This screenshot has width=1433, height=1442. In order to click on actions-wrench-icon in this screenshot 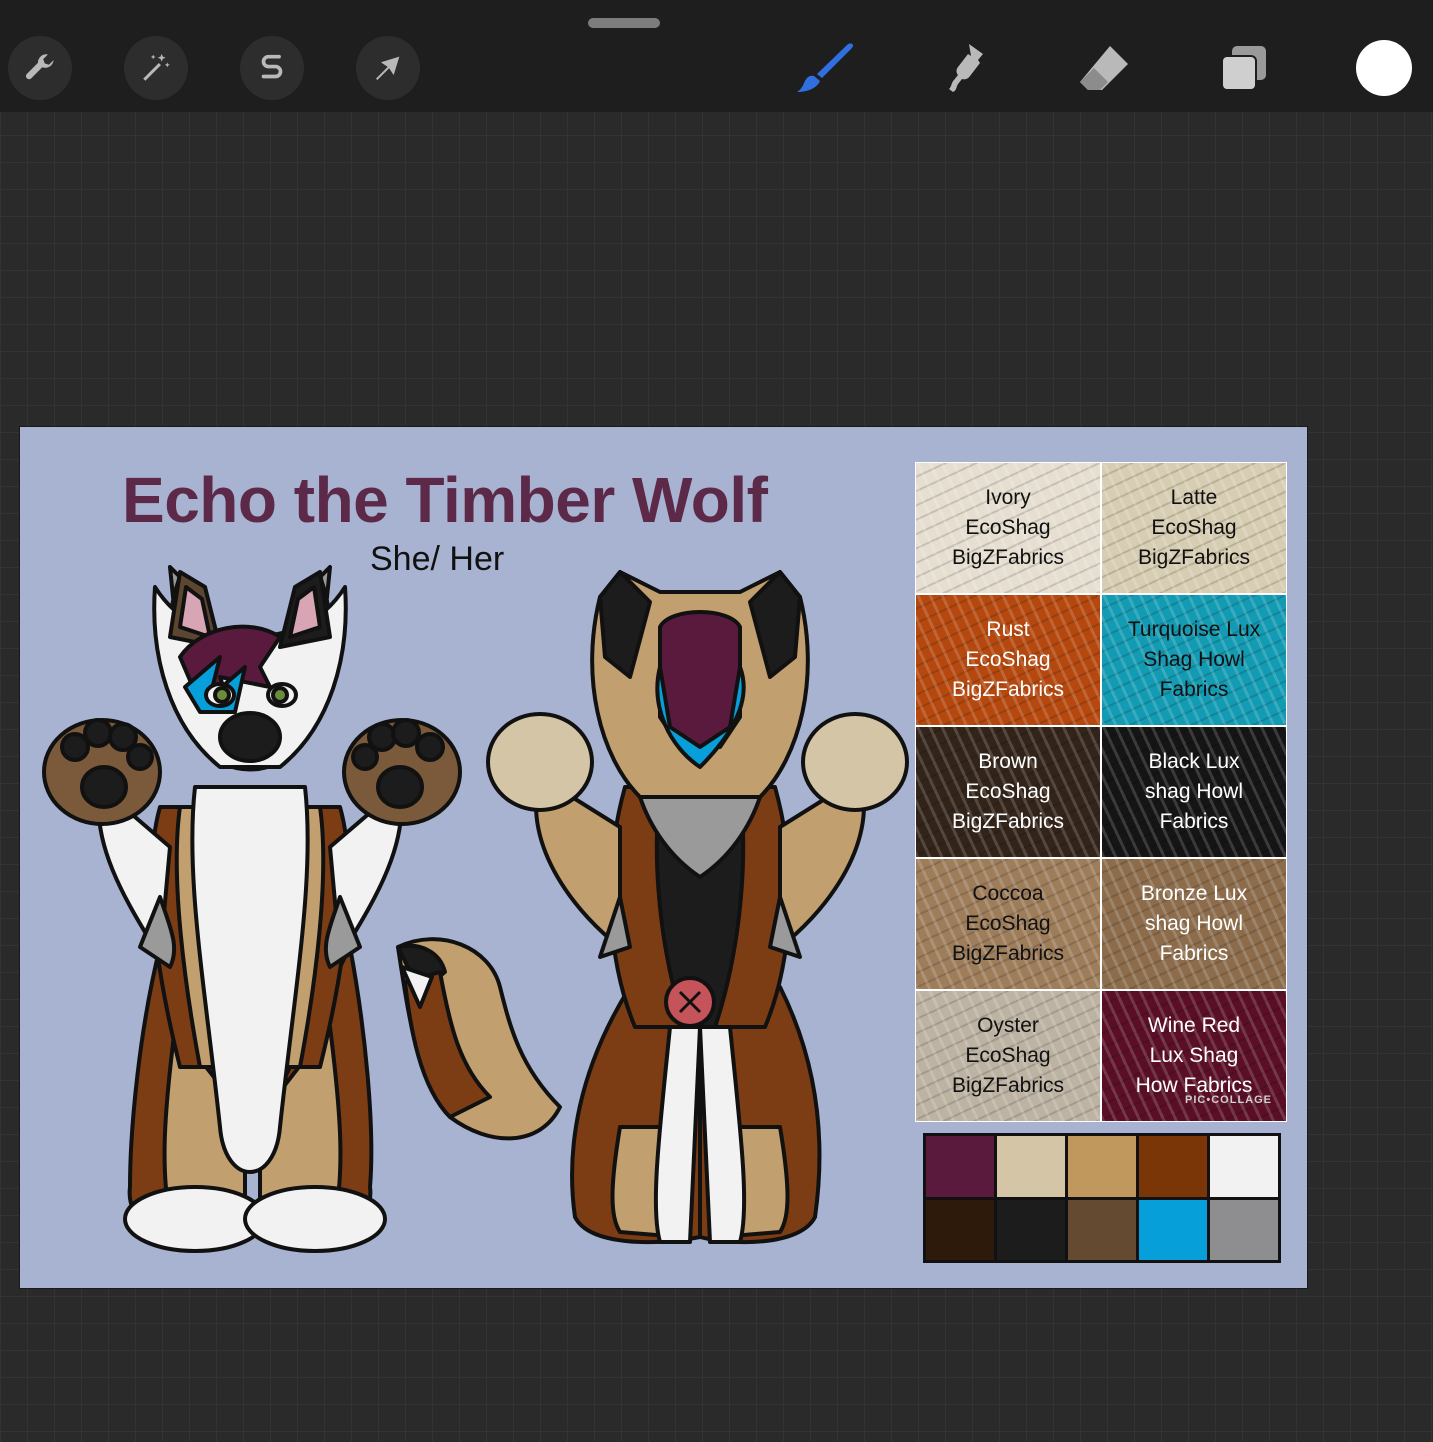, I will do `click(40, 68)`.